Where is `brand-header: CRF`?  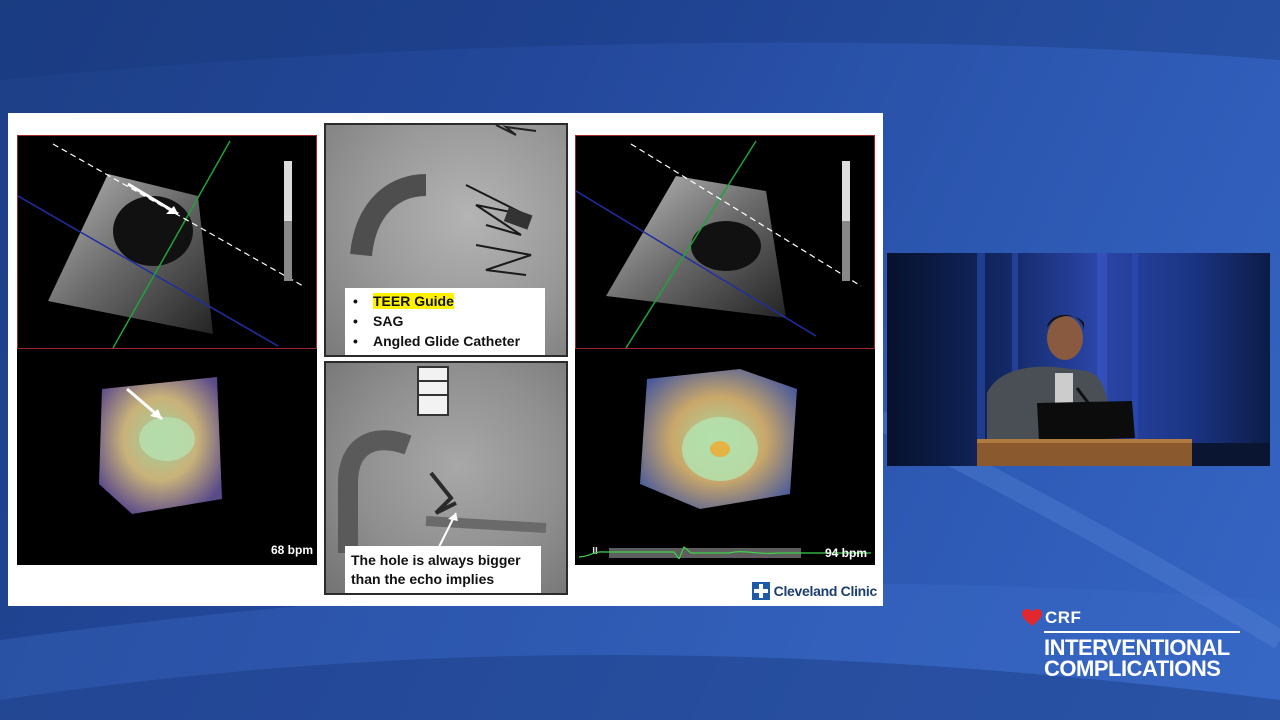
brand-header: CRF is located at coordinates (1147, 618).